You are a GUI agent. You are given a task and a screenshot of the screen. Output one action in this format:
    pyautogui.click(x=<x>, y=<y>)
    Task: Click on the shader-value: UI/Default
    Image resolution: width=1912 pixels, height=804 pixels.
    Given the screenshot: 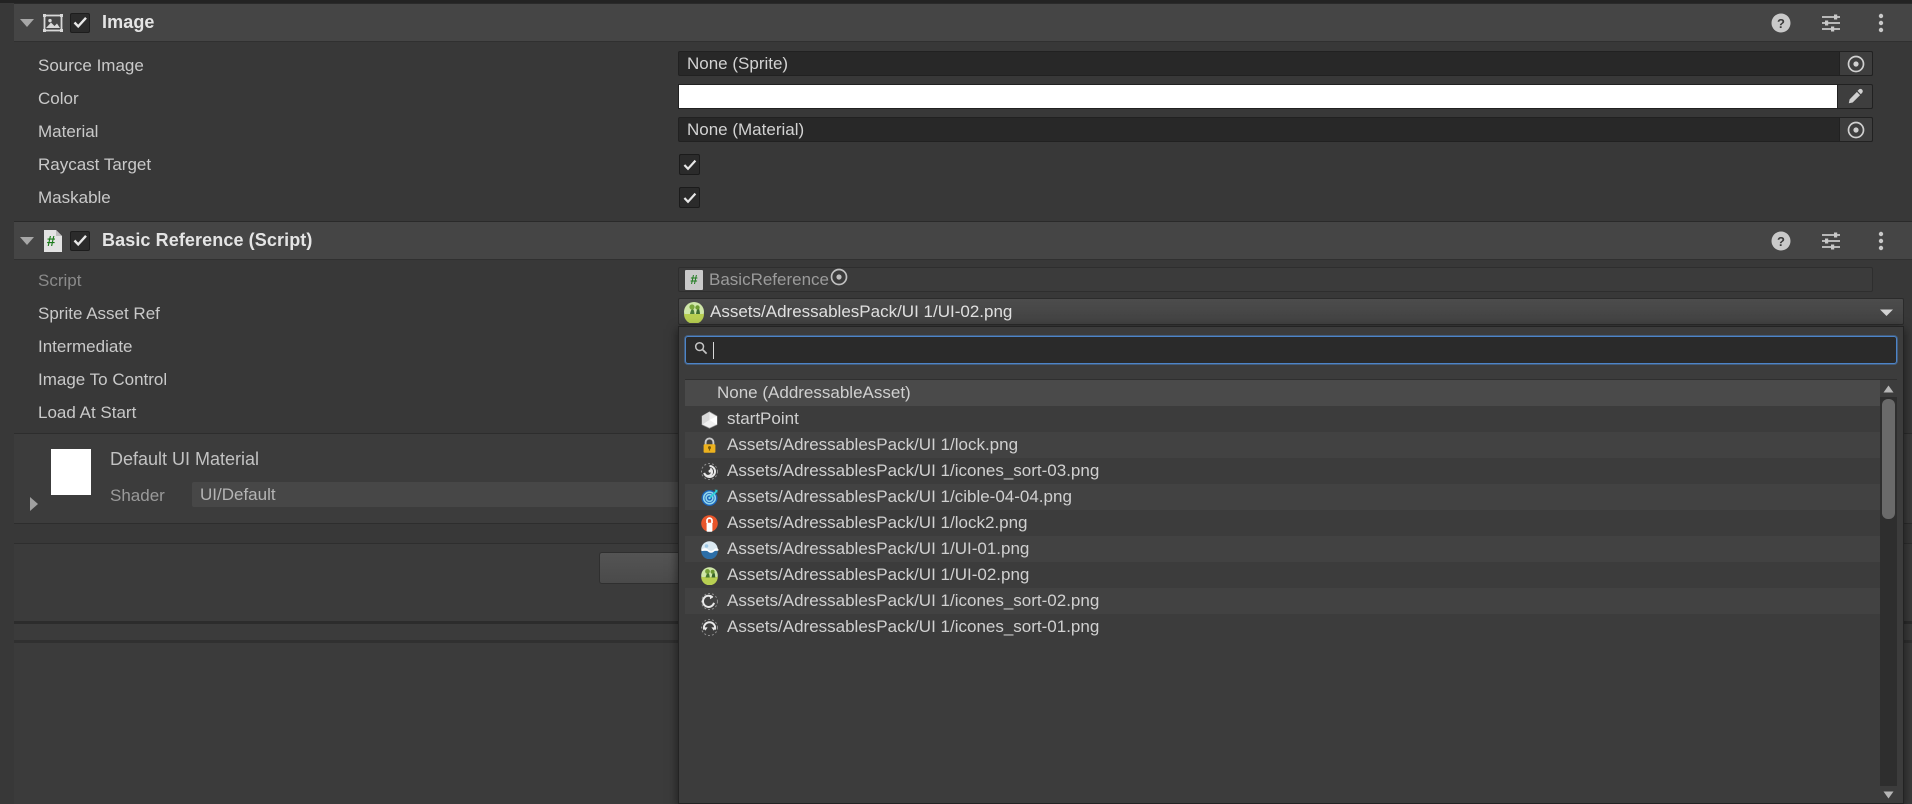 What is the action you would take?
    pyautogui.click(x=452, y=494)
    